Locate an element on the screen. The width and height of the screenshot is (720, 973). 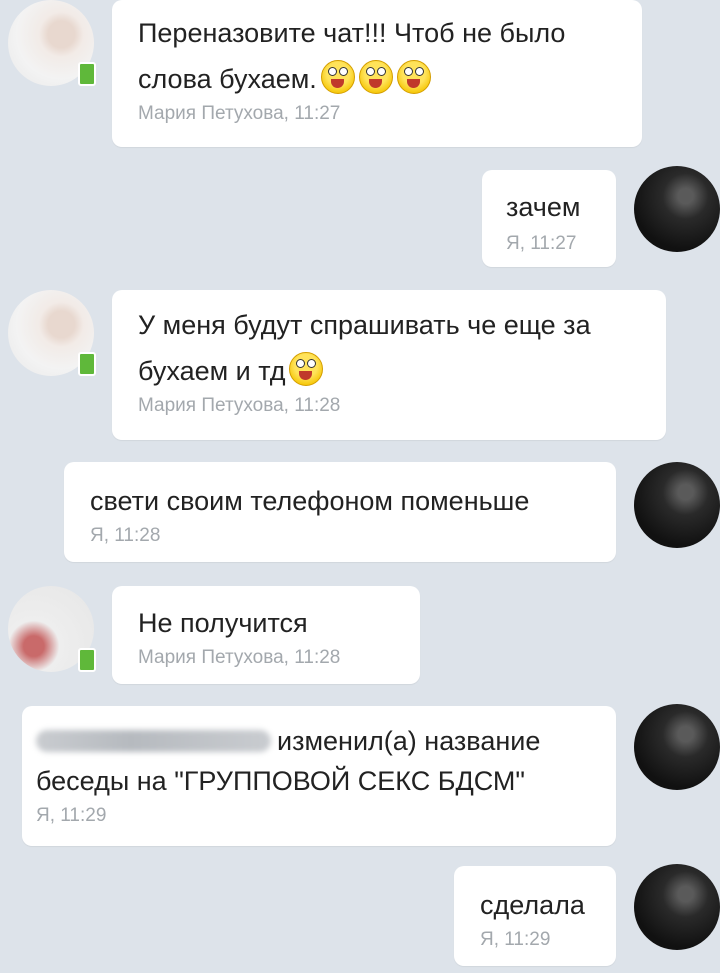
message-text: Не получится is located at coordinates (223, 623).